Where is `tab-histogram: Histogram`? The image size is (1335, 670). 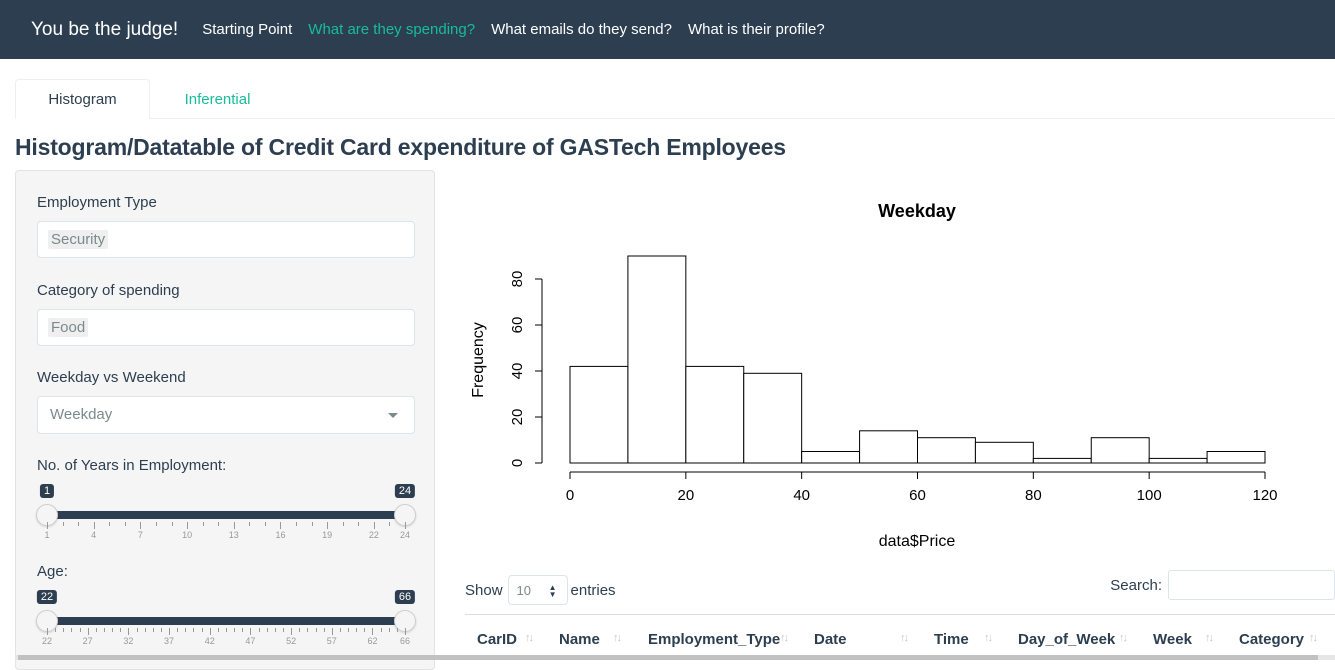
tab-histogram: Histogram is located at coordinates (82, 99).